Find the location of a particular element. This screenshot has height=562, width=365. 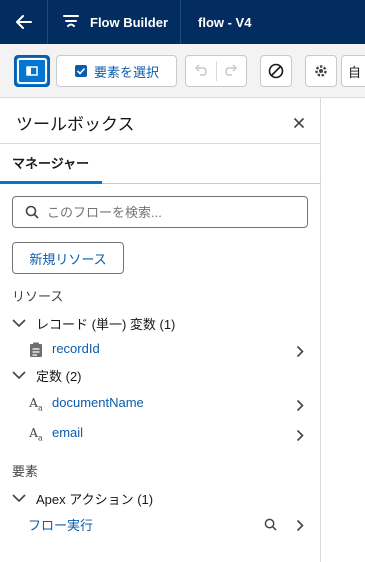

undo-icon is located at coordinates (200, 70).